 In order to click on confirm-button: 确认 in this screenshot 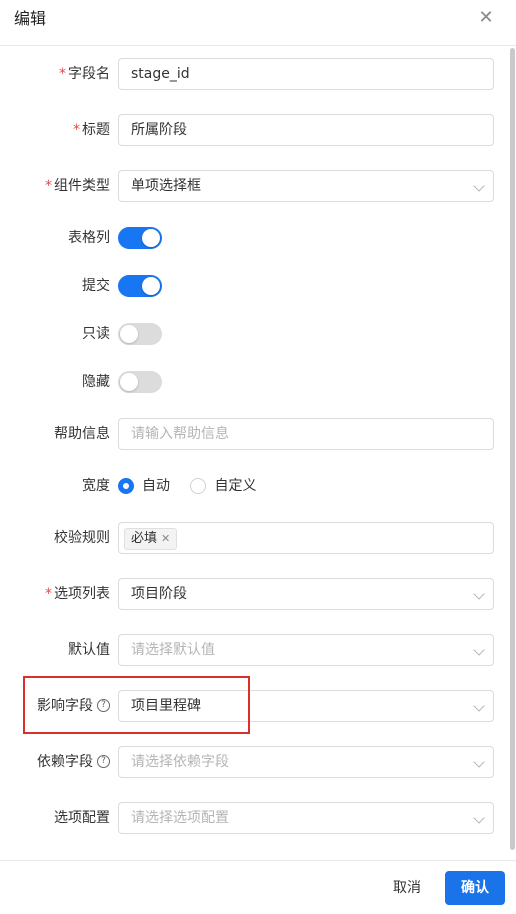, I will do `click(475, 888)`.